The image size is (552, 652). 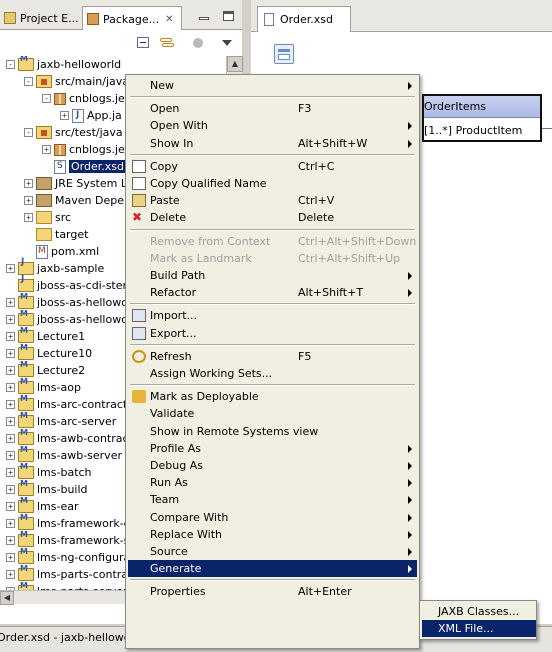 I want to click on menu-item-team: Team, so click(x=272, y=499).